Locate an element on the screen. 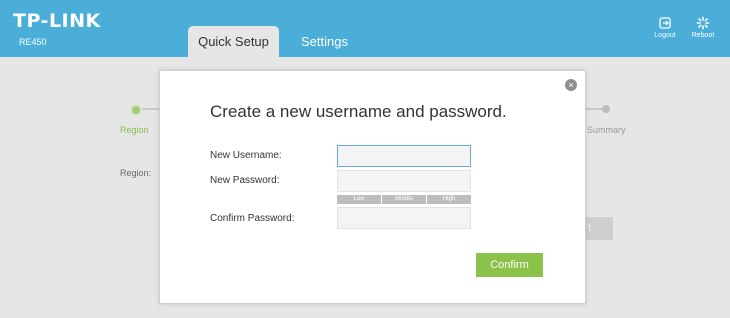 The width and height of the screenshot is (730, 318). strength-low: Low is located at coordinates (359, 199).